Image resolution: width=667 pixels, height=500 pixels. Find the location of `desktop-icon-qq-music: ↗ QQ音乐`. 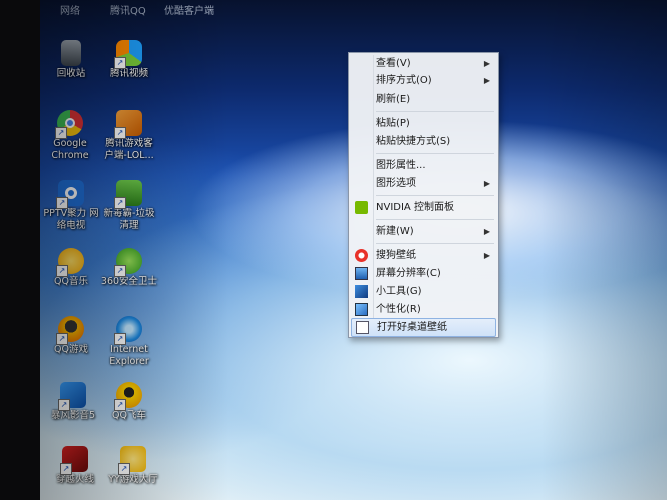

desktop-icon-qq-music: ↗ QQ音乐 is located at coordinates (71, 268).